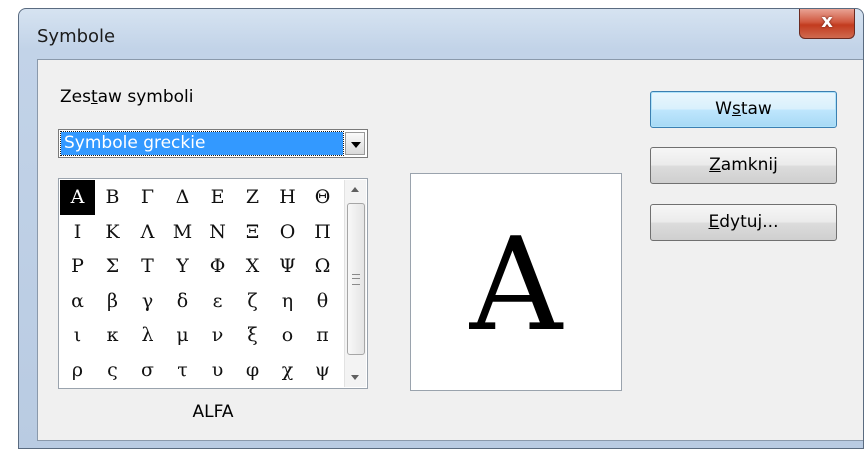 The image size is (864, 449). I want to click on symbol-cell: Δ, so click(182, 197).